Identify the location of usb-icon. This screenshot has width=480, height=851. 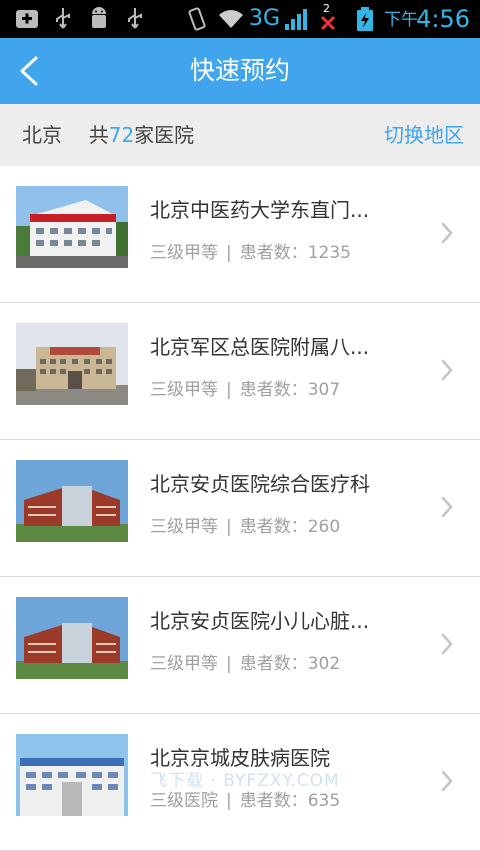
(63, 18).